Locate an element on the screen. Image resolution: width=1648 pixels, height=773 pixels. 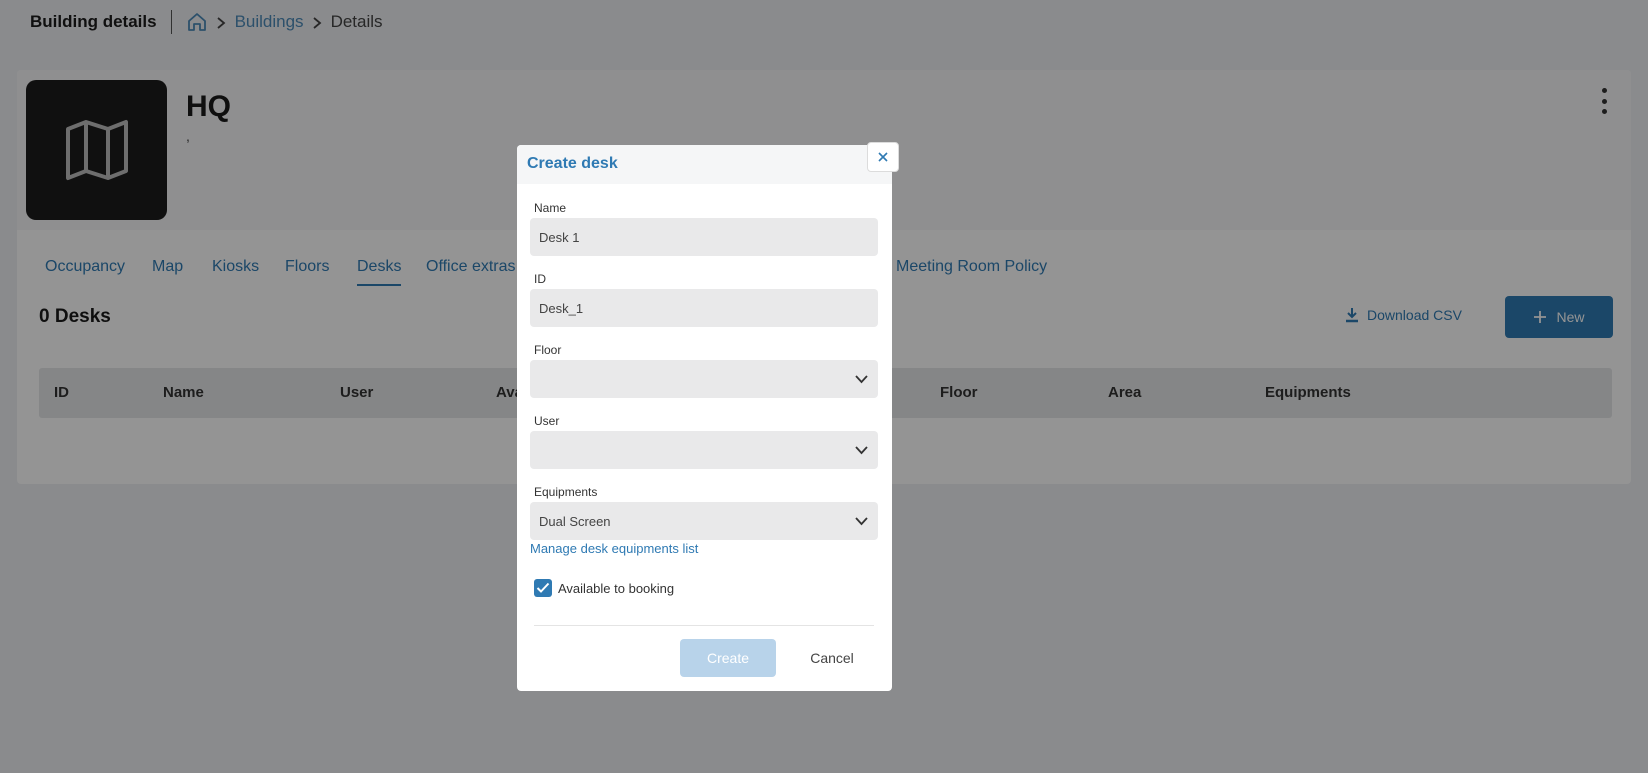
name-input: Desk 1 is located at coordinates (704, 237).